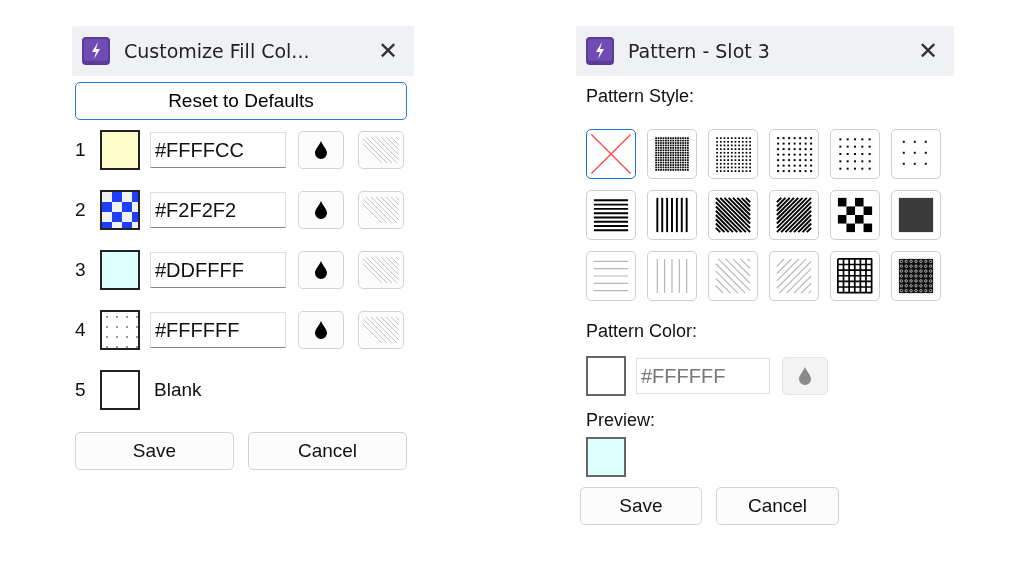 This screenshot has height=576, width=1024. What do you see at coordinates (81, 330) in the screenshot?
I see `slot-number: 4` at bounding box center [81, 330].